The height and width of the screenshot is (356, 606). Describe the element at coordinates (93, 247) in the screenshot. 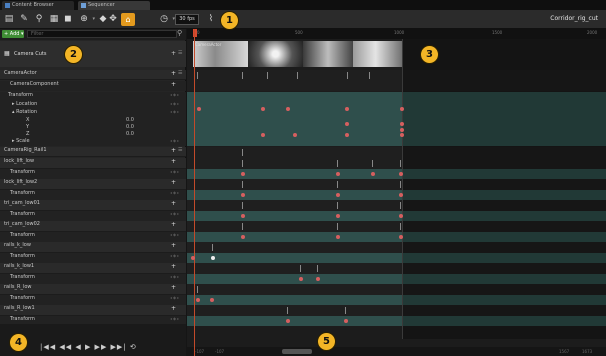

I see `track-actor: rails_k_low +` at that location.